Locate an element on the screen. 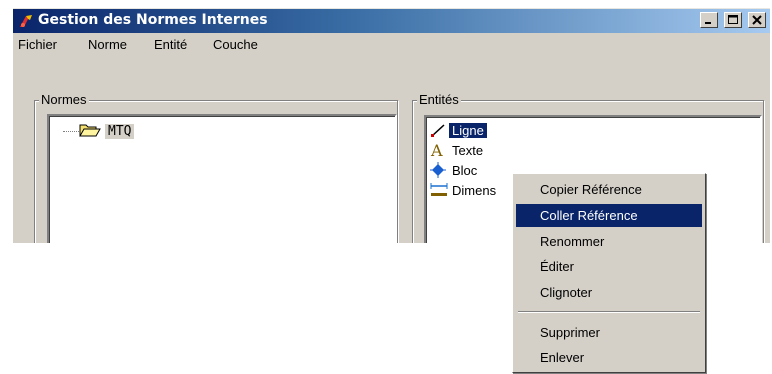 This screenshot has width=772, height=374. close-icon is located at coordinates (757, 20).